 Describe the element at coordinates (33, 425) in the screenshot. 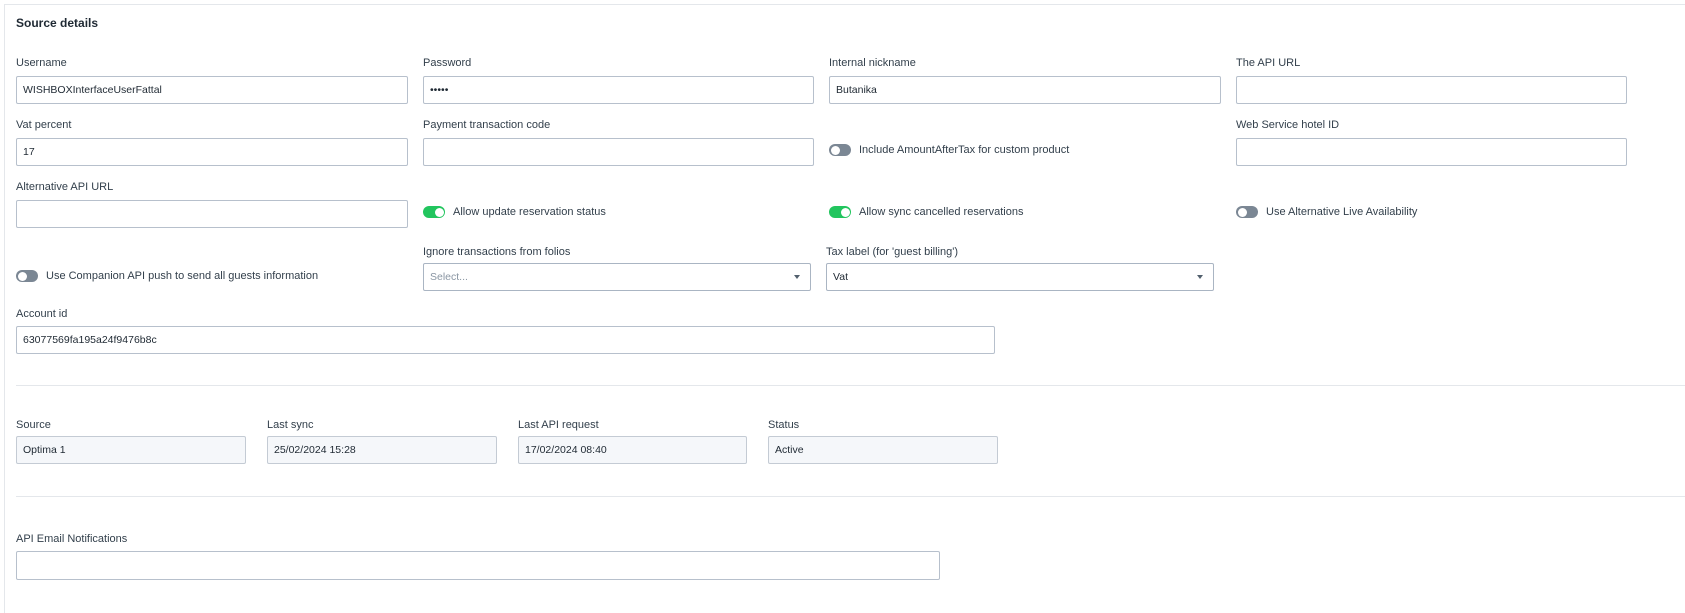

I see `source-label: Source` at that location.